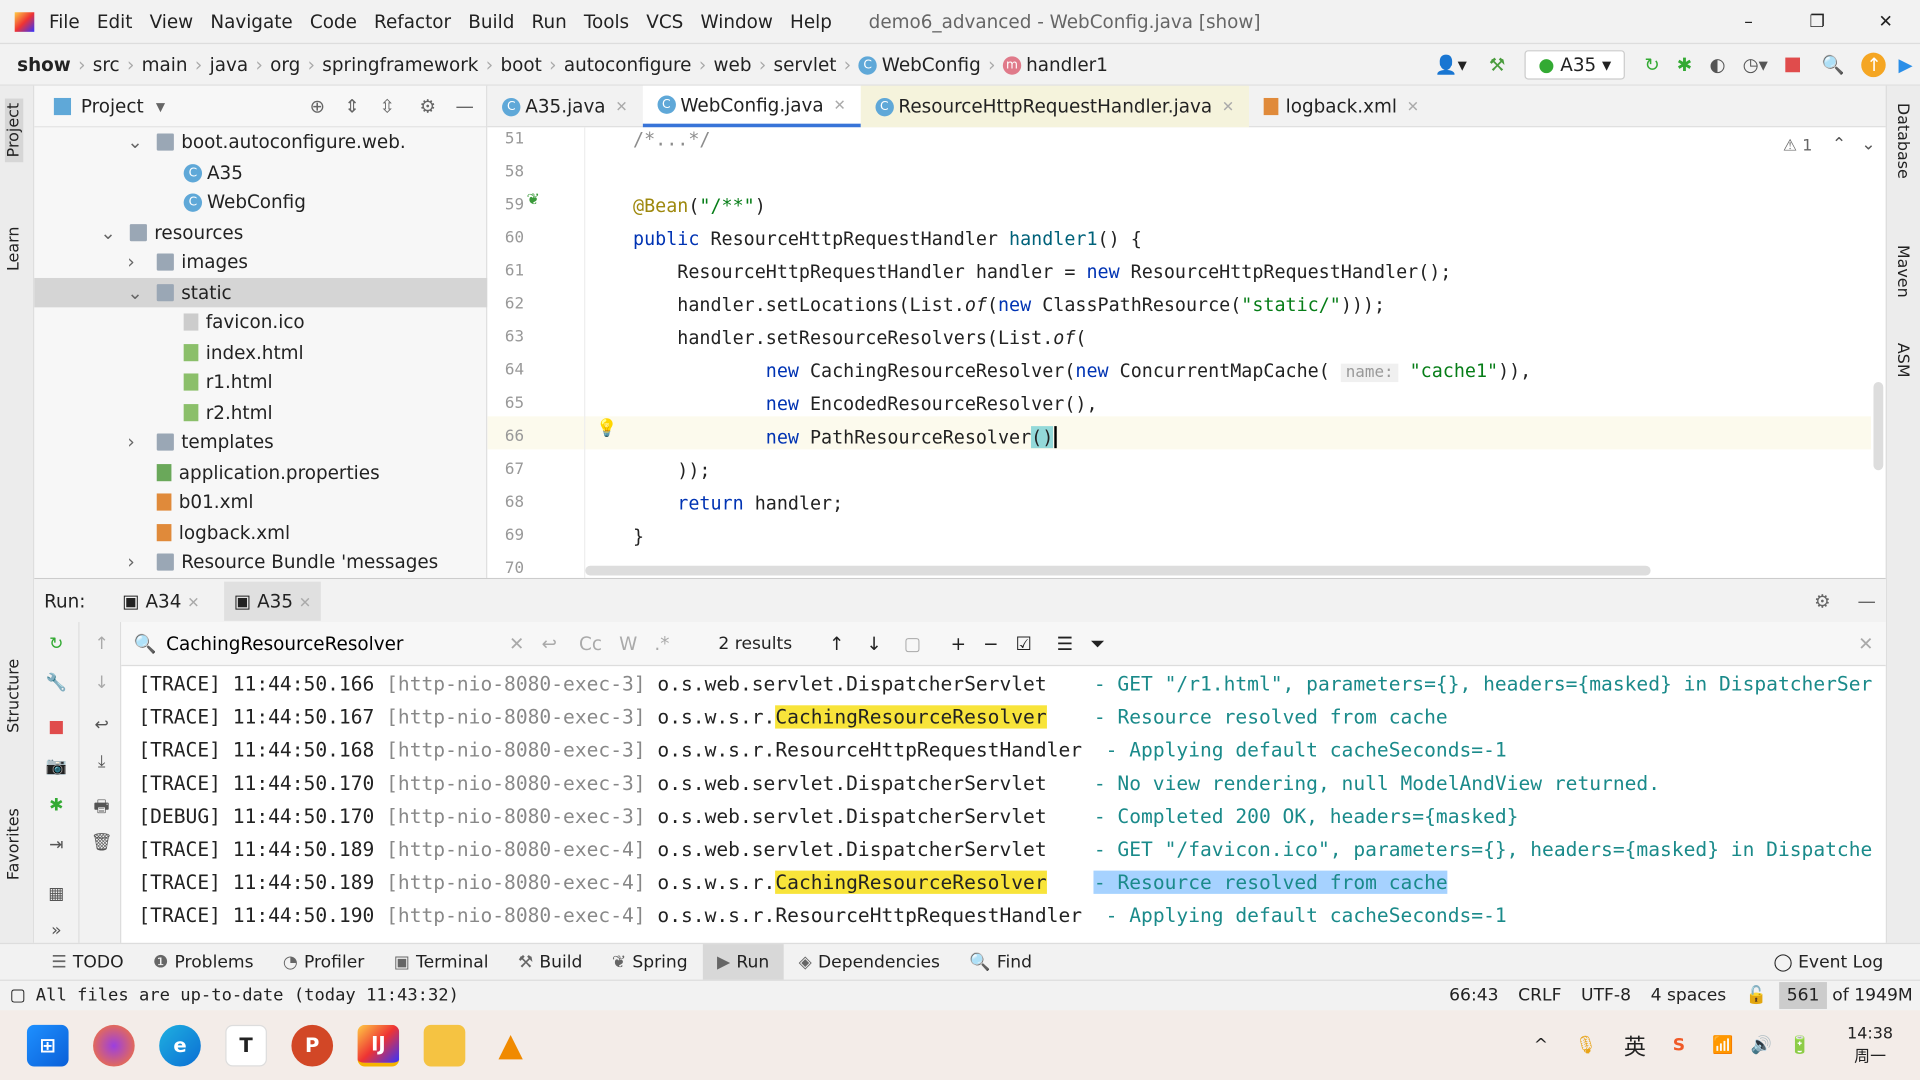 Image resolution: width=1920 pixels, height=1080 pixels. What do you see at coordinates (378, 1045) in the screenshot?
I see `intellij-icon: IJ` at bounding box center [378, 1045].